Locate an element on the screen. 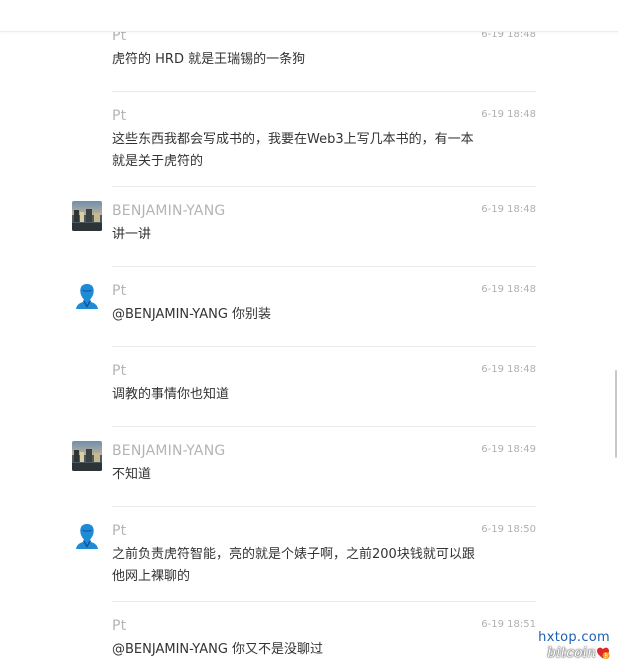 This screenshot has height=668, width=618. message-text: @BENJAMIN-YANG 你别装 is located at coordinates (312, 315).